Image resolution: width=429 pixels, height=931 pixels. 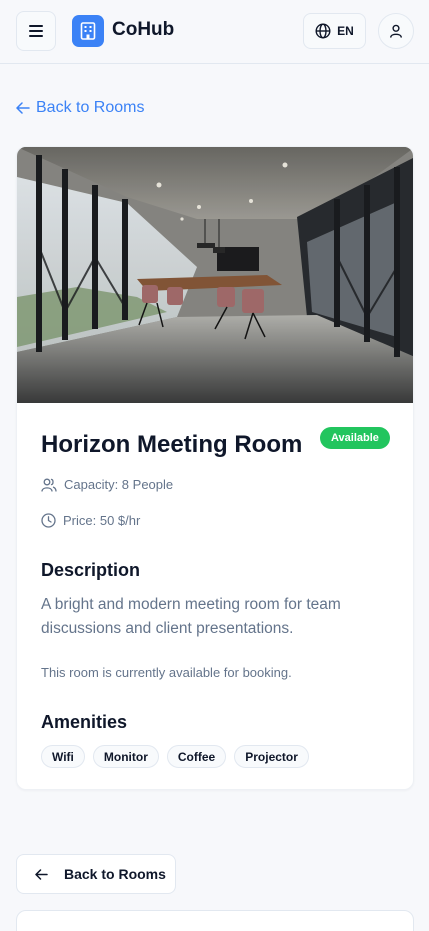 I want to click on back-link-label: Back to Rooms, so click(x=90, y=107).